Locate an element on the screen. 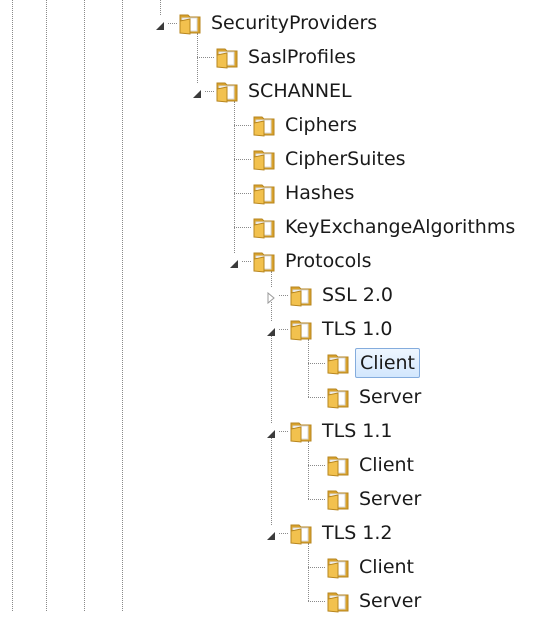 The image size is (533, 619). tree-node-label: Hashes is located at coordinates (319, 193).